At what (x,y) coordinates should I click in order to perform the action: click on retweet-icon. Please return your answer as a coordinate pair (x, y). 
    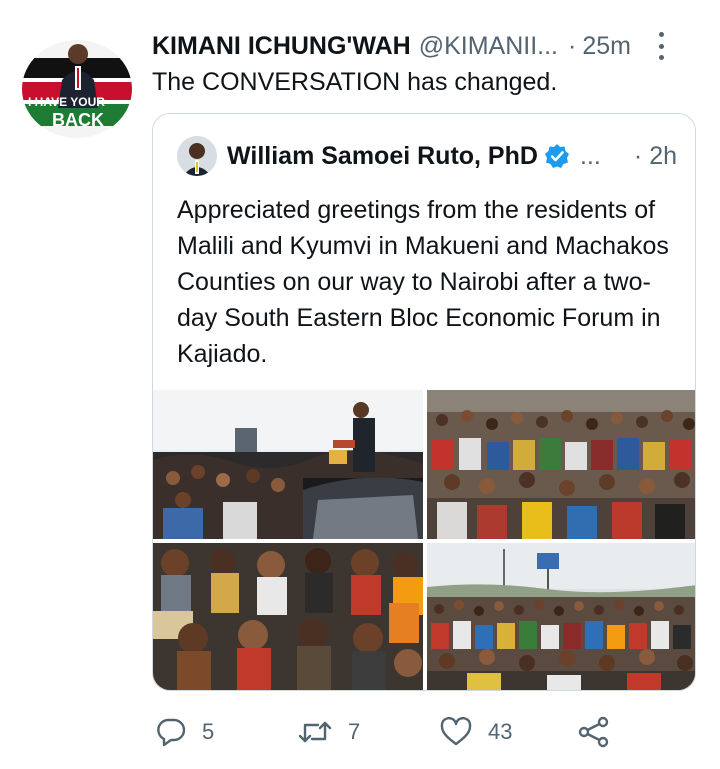
    Looking at the image, I should click on (315, 732).